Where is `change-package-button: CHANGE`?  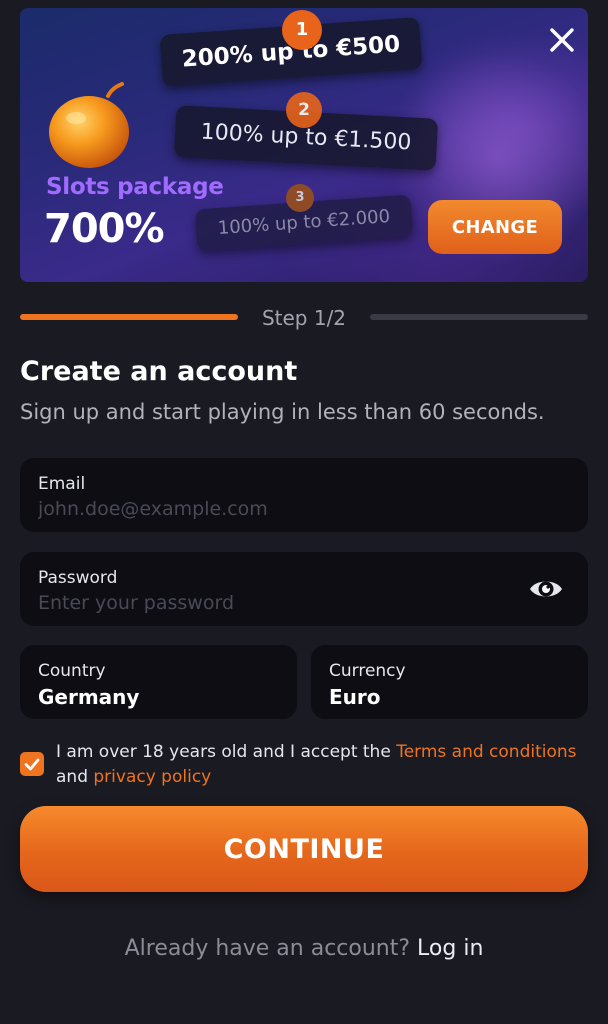 change-package-button: CHANGE is located at coordinates (495, 227).